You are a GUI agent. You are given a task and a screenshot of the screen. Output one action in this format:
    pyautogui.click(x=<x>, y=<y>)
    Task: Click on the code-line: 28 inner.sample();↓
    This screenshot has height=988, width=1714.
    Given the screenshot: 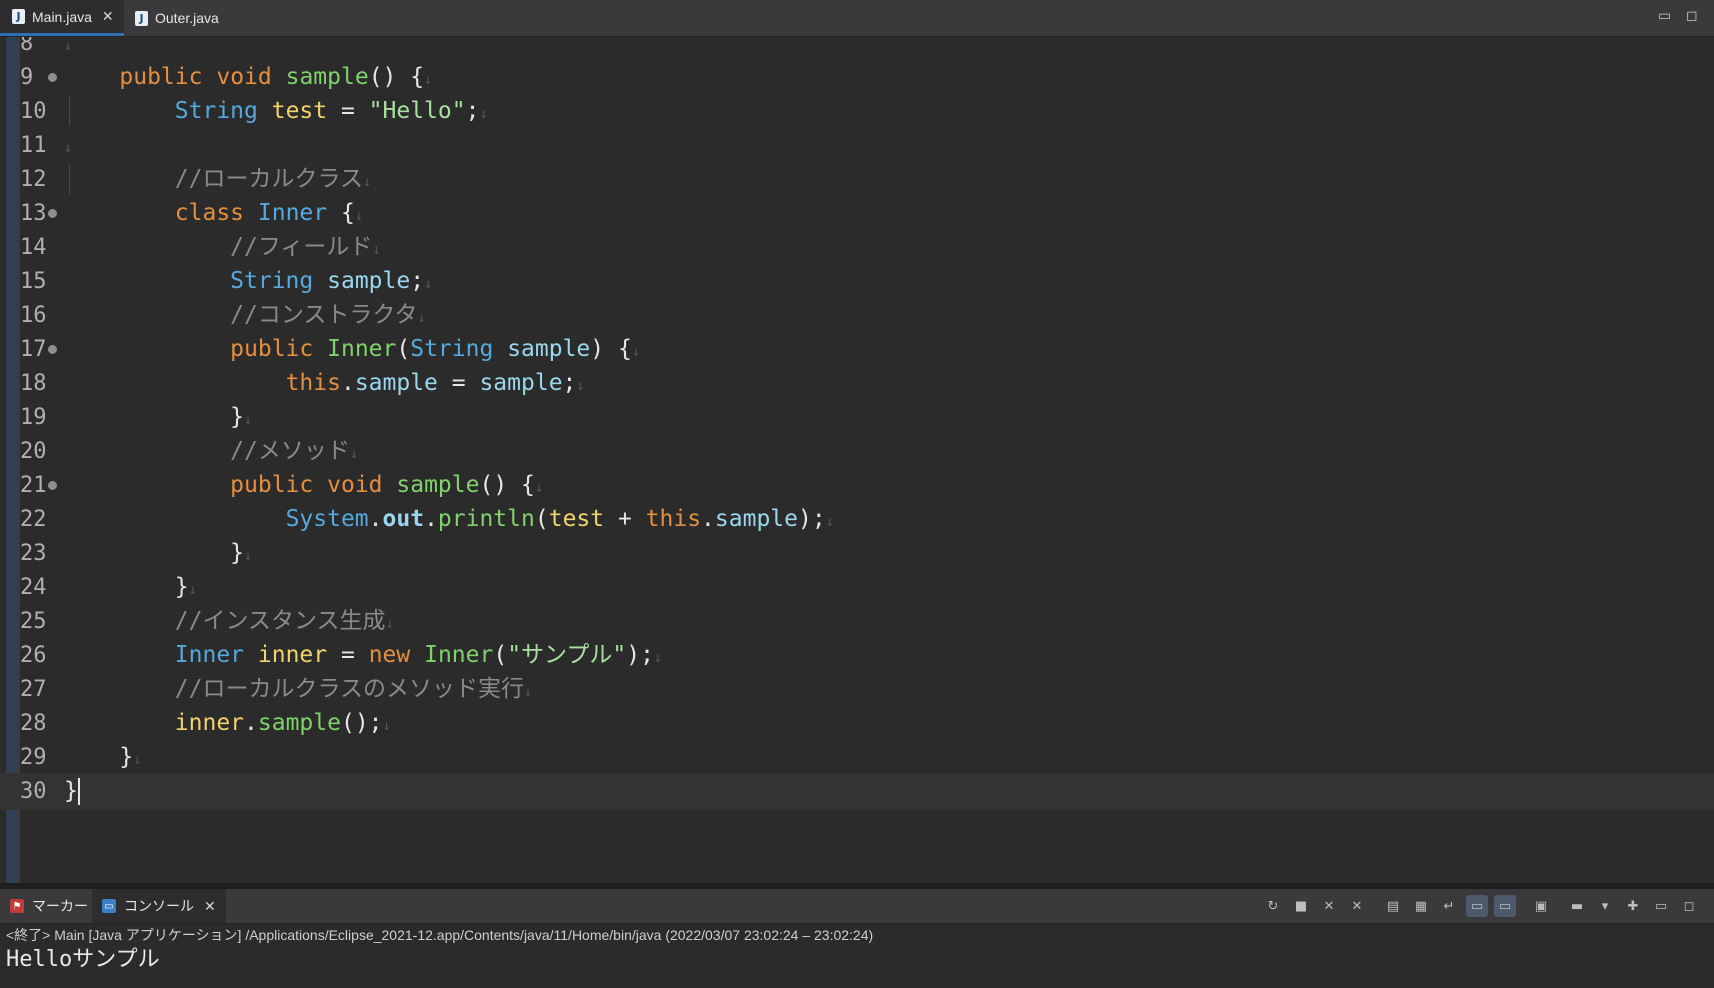 What is the action you would take?
    pyautogui.click(x=857, y=723)
    